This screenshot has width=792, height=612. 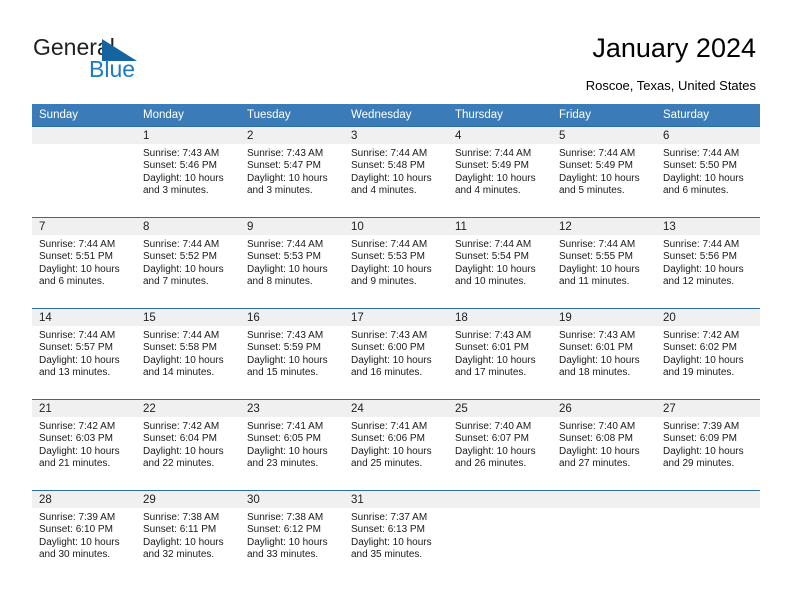 What do you see at coordinates (75, 555) in the screenshot?
I see `day-detail-line: and 30 minutes.` at bounding box center [75, 555].